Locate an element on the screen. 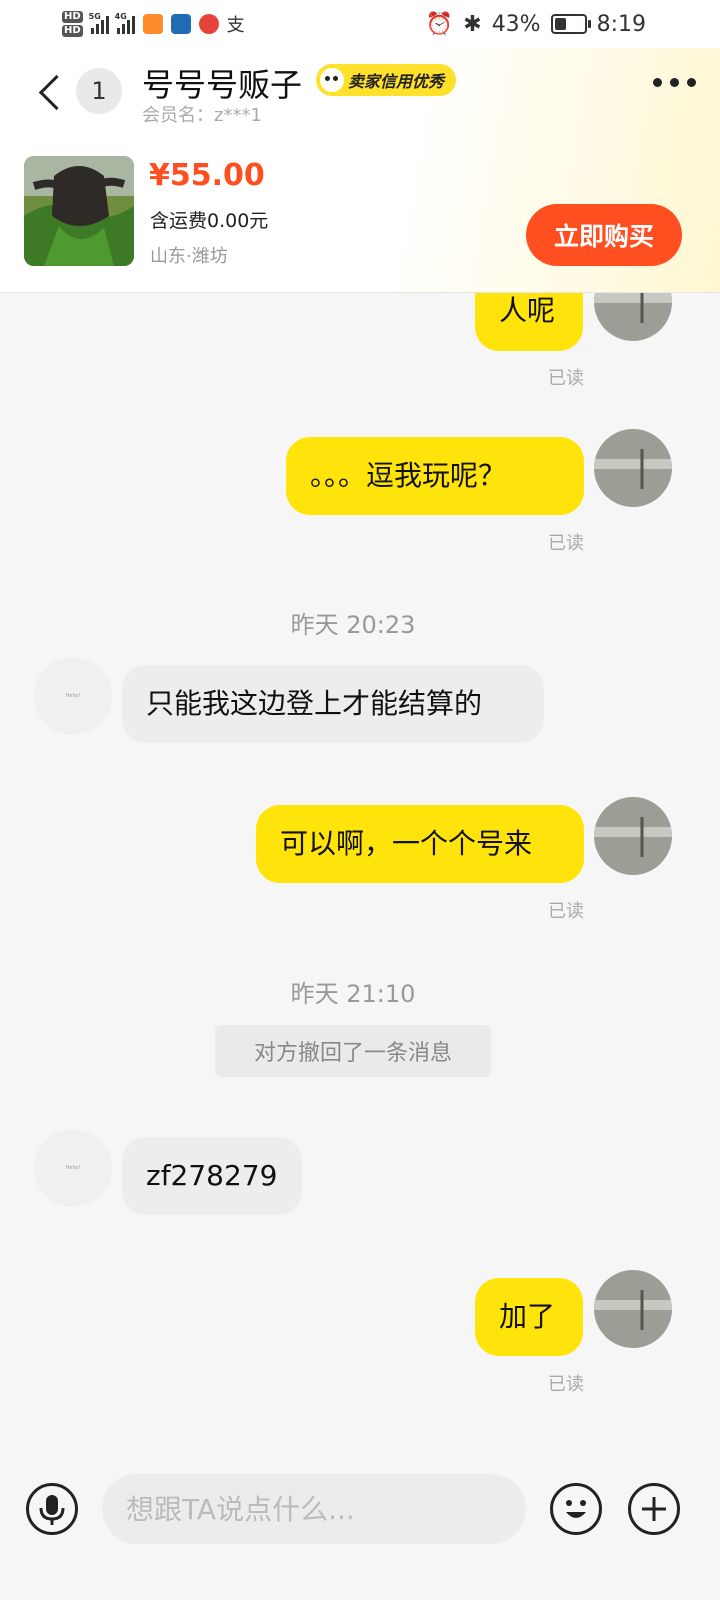 The width and height of the screenshot is (720, 1600). weibo-icon is located at coordinates (208, 24).